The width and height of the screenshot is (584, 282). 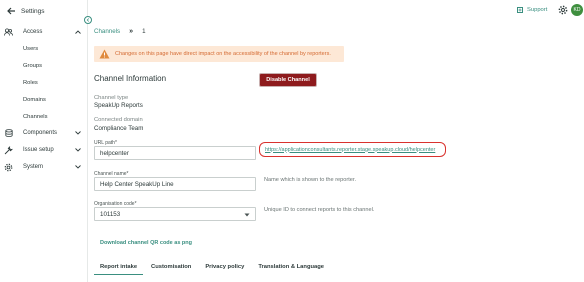 What do you see at coordinates (110, 214) in the screenshot?
I see `org-code-value: 101153` at bounding box center [110, 214].